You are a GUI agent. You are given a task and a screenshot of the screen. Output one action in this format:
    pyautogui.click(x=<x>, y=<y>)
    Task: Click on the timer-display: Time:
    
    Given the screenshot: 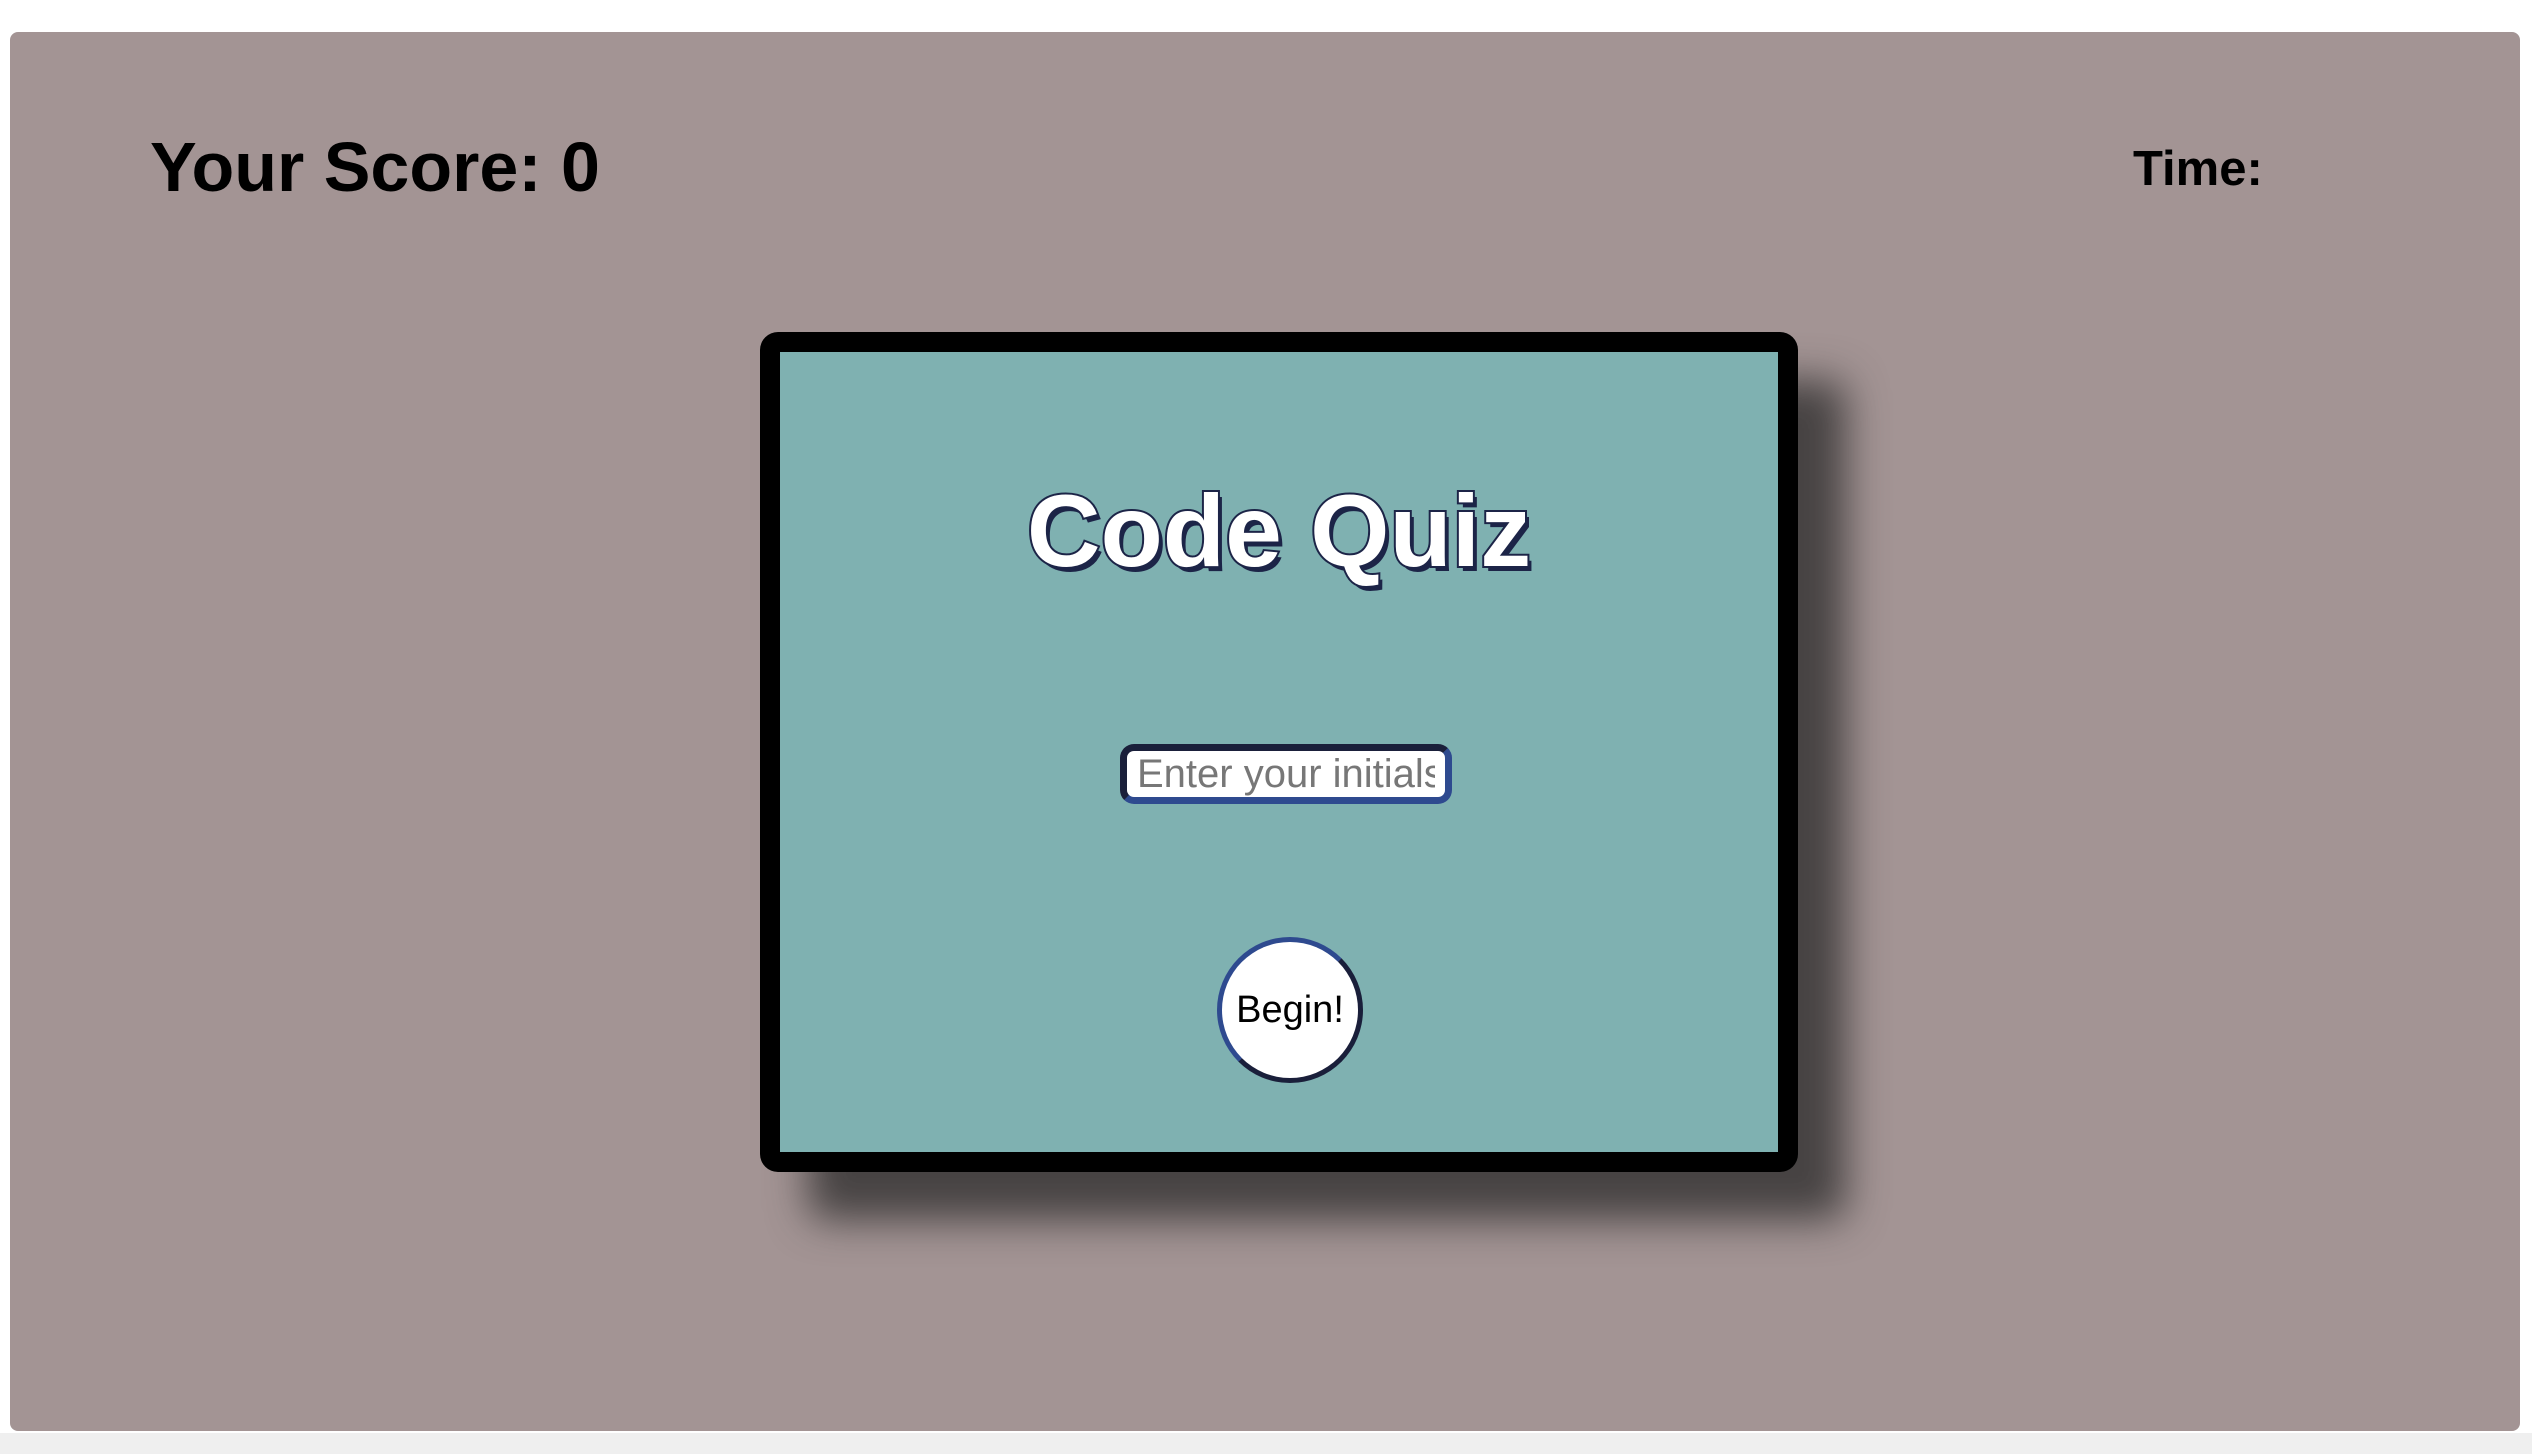 What is the action you would take?
    pyautogui.click(x=2198, y=169)
    